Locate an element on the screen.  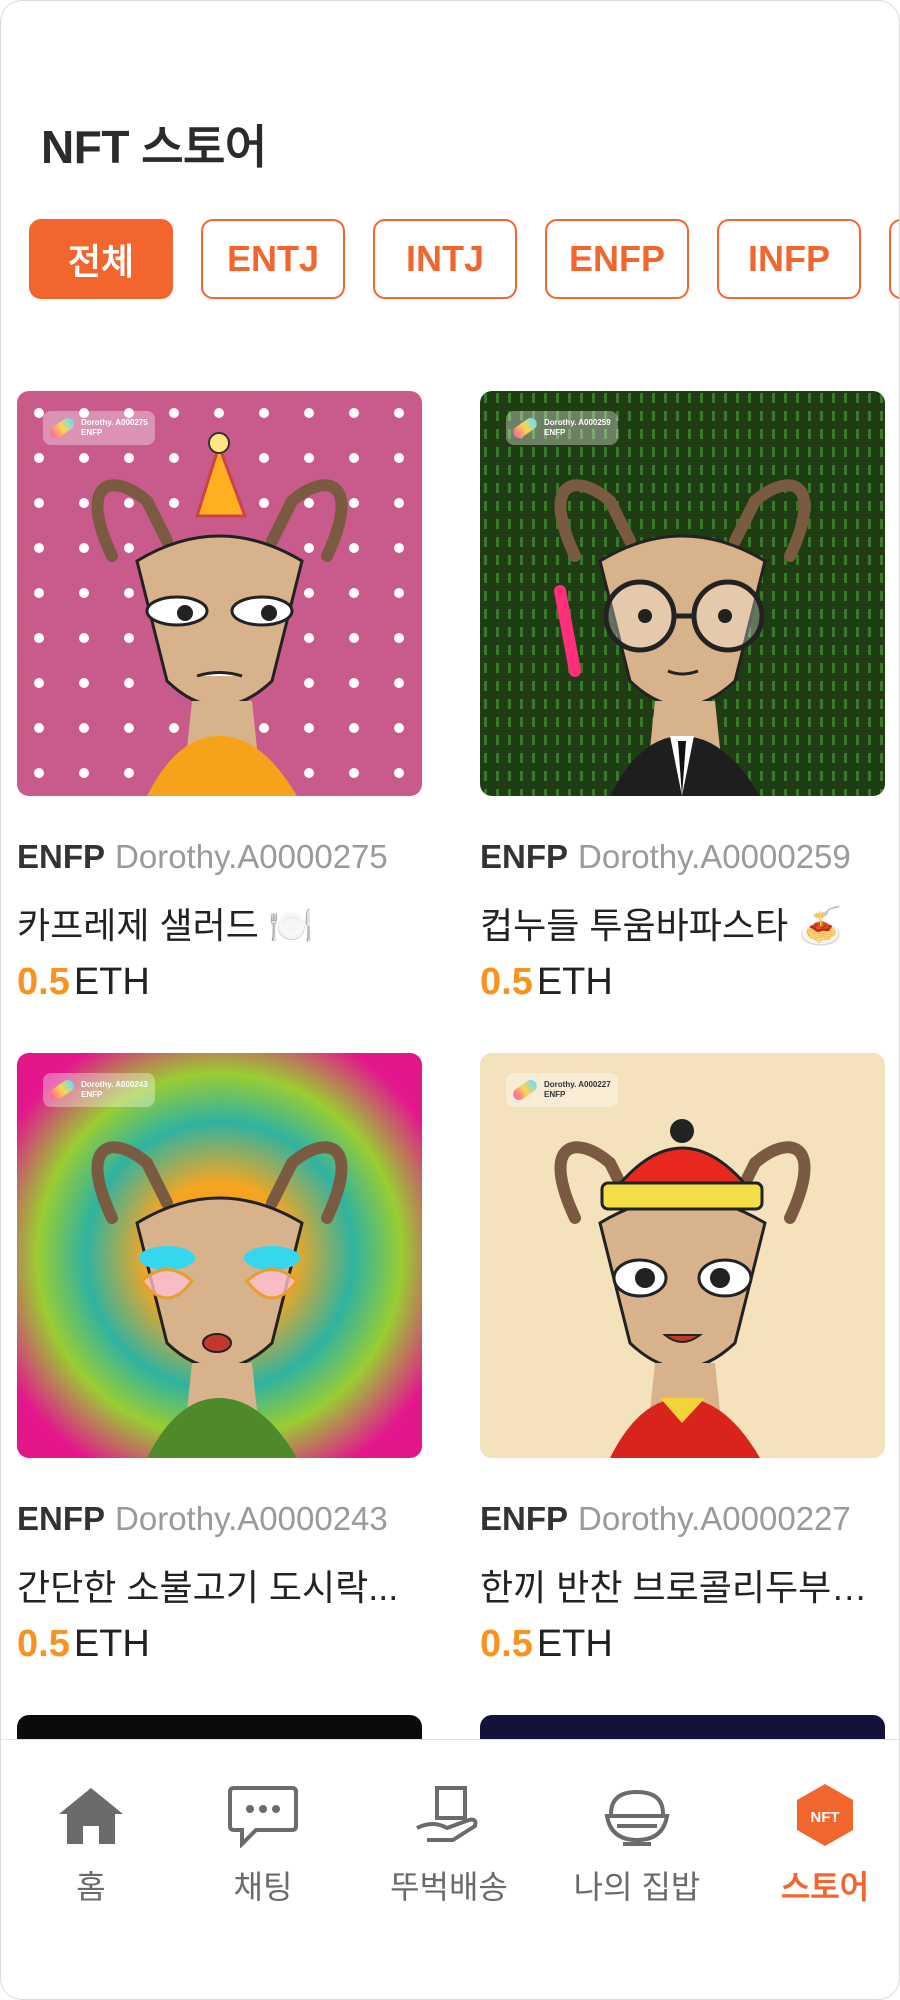
nft-image: Dorothy. A000275 ENFP is located at coordinates (219, 593).